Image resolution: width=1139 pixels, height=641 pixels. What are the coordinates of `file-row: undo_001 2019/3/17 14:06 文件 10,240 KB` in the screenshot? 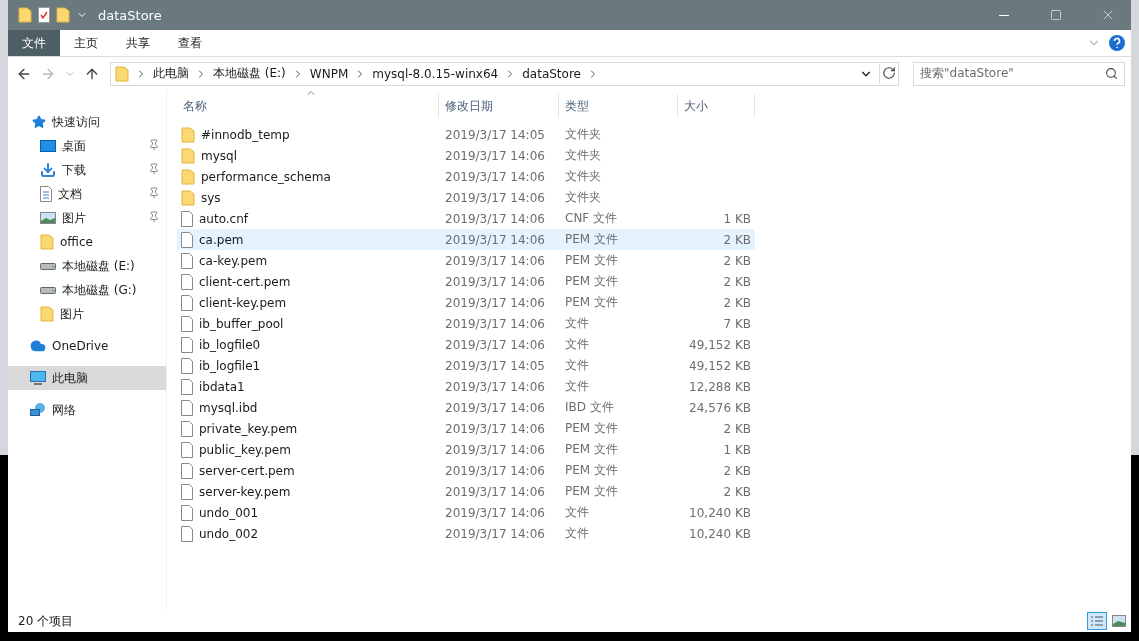 It's located at (466, 512).